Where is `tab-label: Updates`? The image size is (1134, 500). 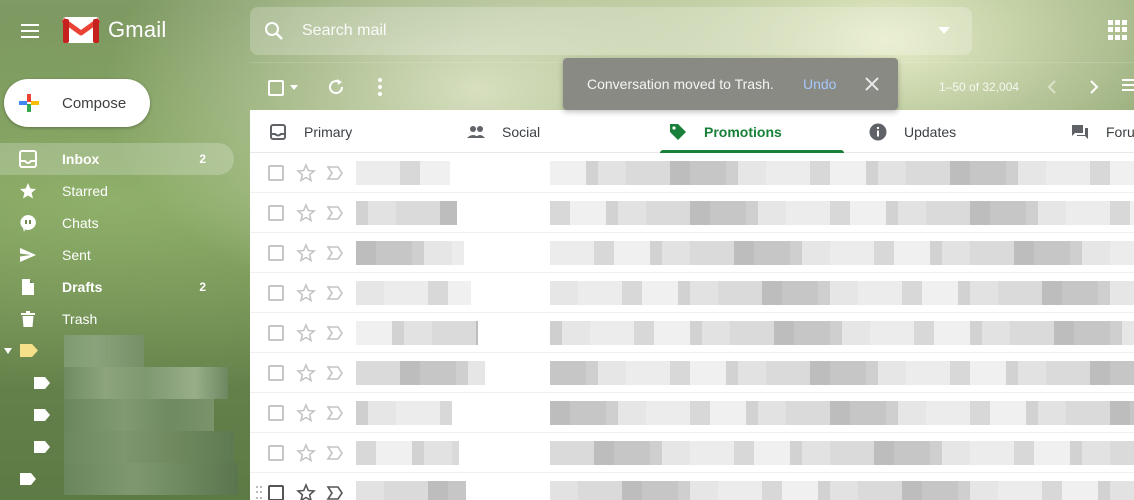 tab-label: Updates is located at coordinates (930, 131).